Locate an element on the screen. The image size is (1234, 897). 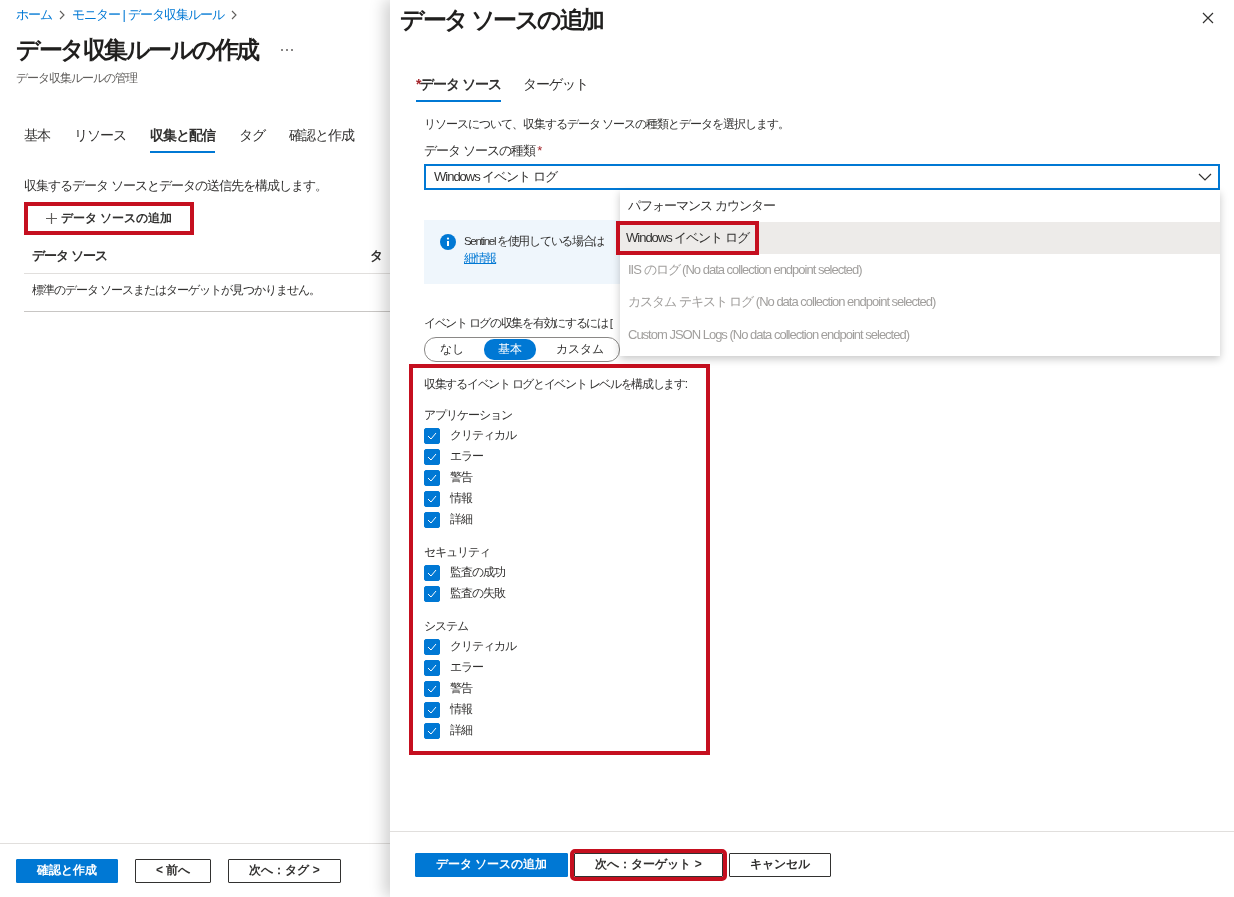
tab: ターゲット is located at coordinates (556, 89).